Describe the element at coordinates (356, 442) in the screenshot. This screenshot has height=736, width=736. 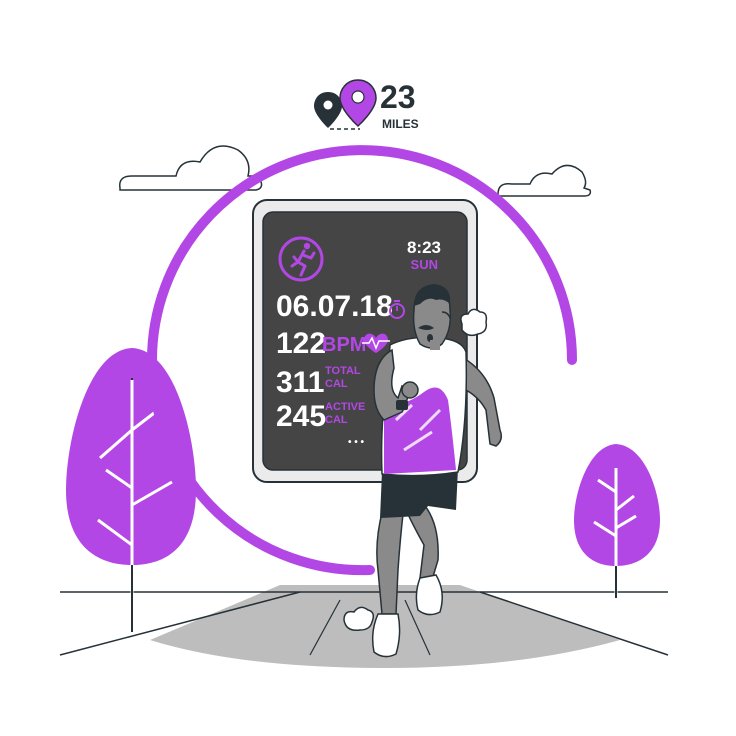
I see `more-dots: • • •` at that location.